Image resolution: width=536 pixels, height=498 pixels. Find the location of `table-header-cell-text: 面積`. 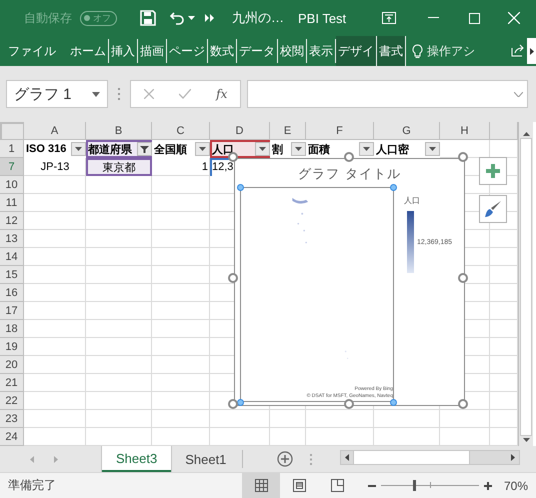

table-header-cell-text: 面積 is located at coordinates (319, 149).